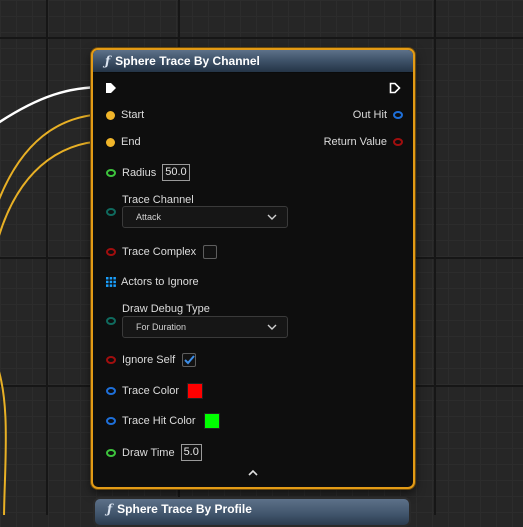 Image resolution: width=523 pixels, height=527 pixels. What do you see at coordinates (195, 391) in the screenshot?
I see `trace-color-swatch` at bounding box center [195, 391].